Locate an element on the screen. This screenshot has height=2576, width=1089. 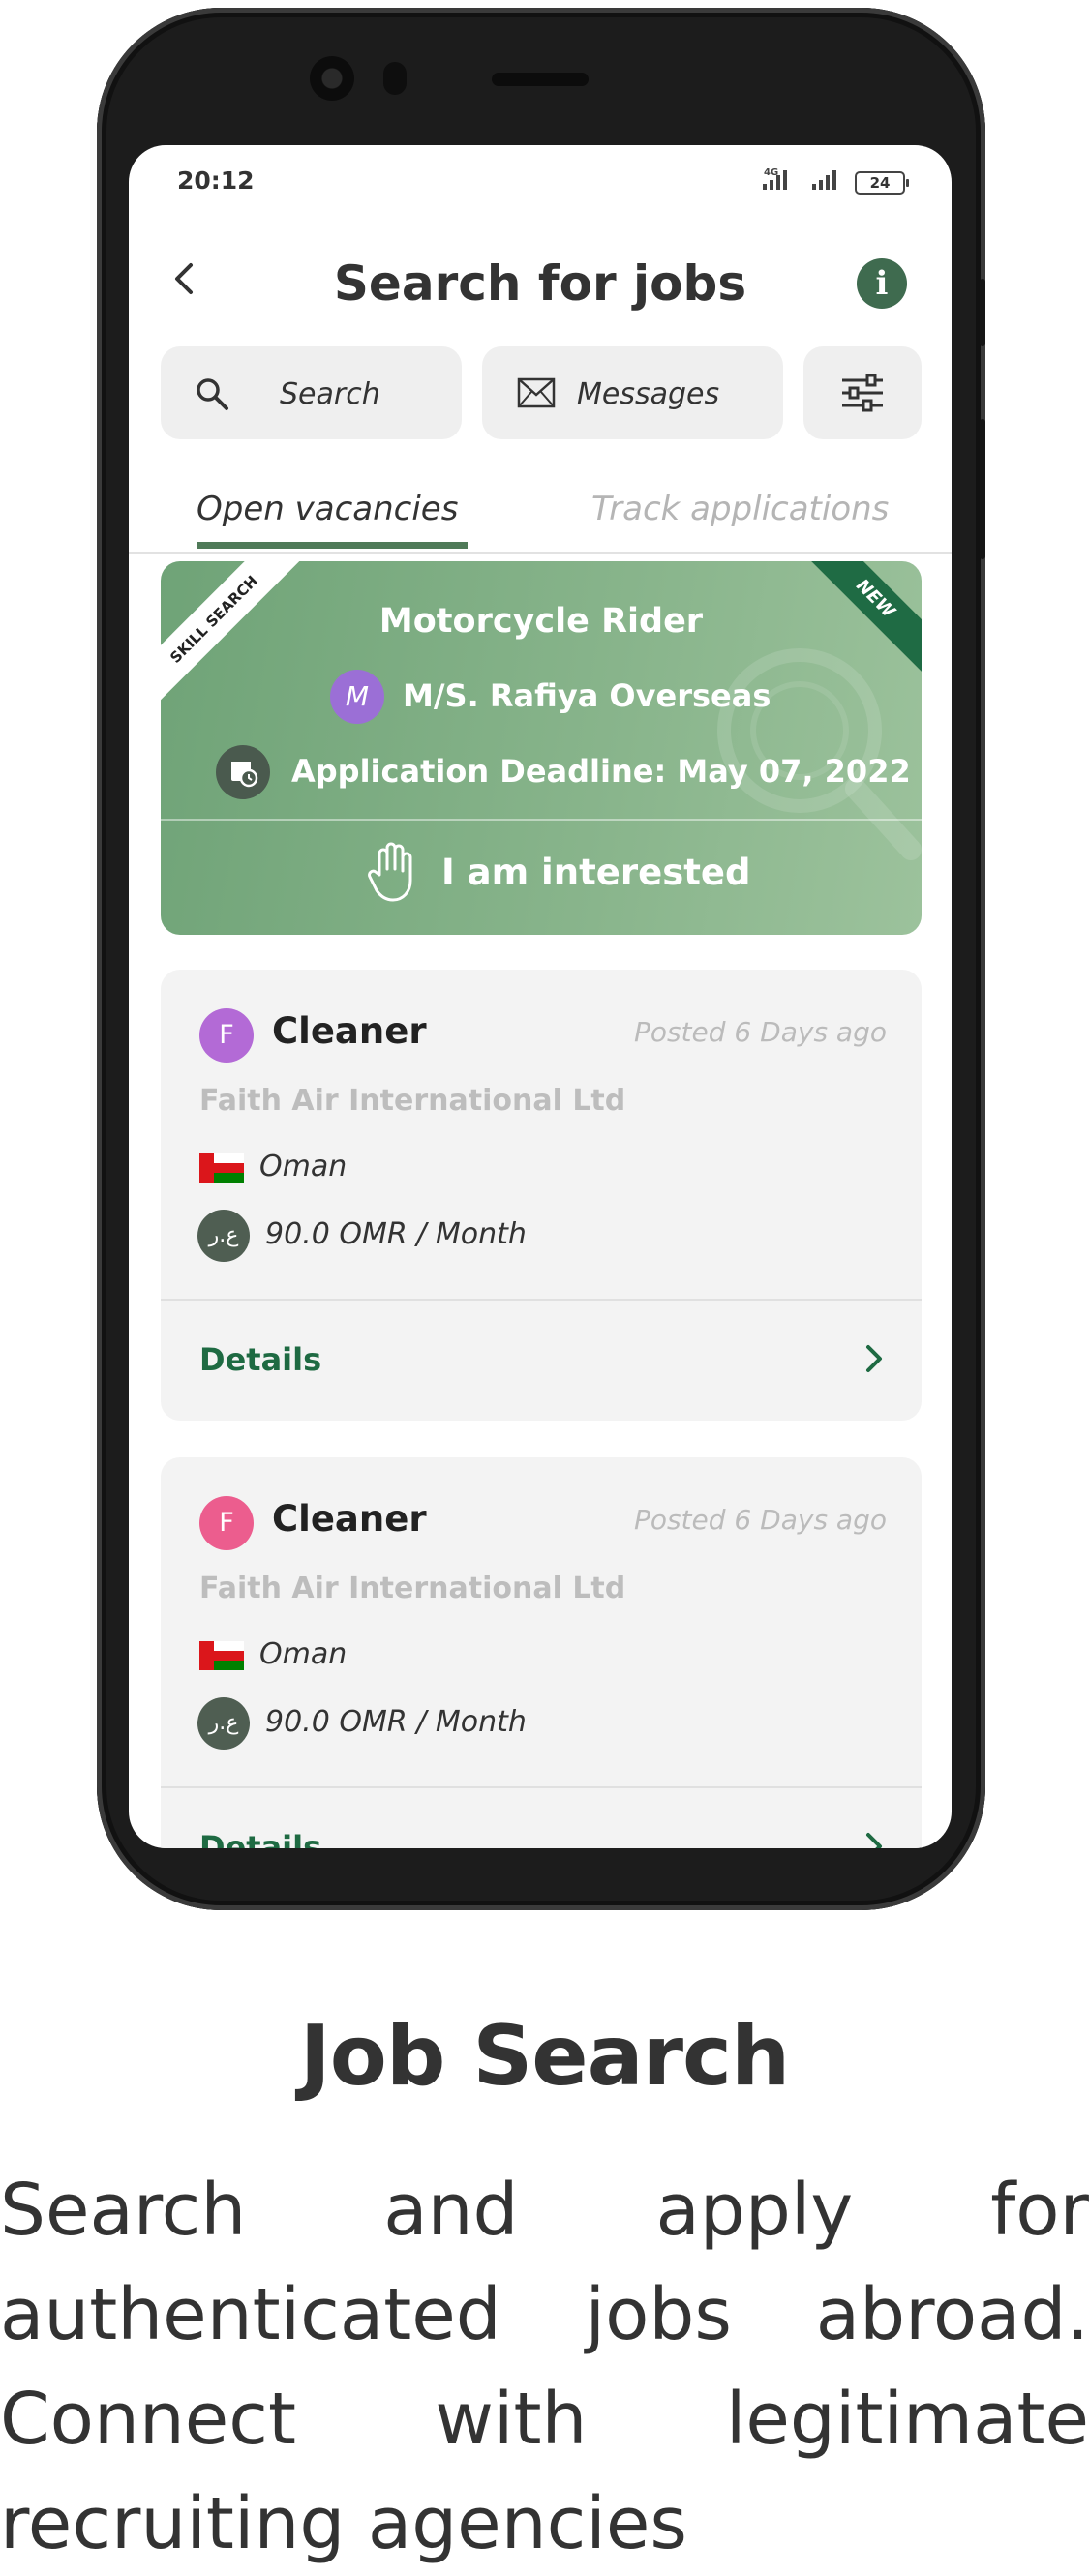
caption-word: with is located at coordinates (511, 2419).